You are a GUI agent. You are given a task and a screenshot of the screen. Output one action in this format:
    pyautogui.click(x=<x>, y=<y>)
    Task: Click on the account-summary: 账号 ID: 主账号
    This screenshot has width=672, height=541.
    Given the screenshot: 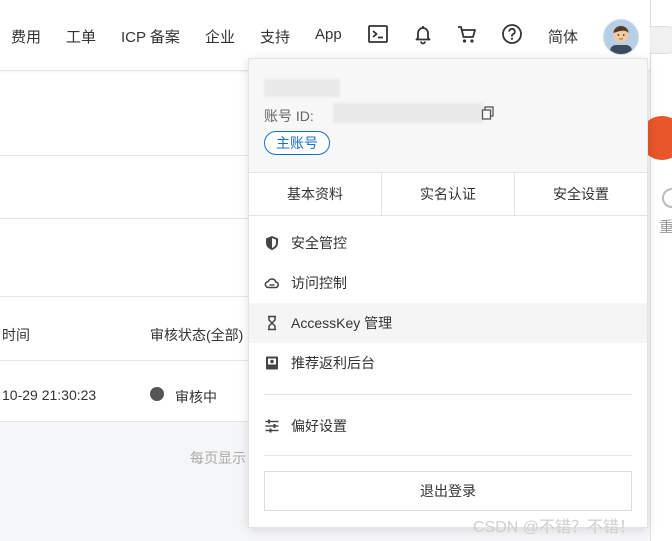 What is the action you would take?
    pyautogui.click(x=448, y=115)
    